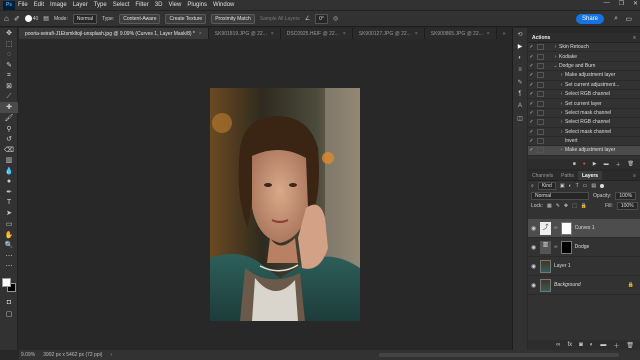 The image size is (640, 360). What do you see at coordinates (584, 57) in the screenshot?
I see `action-item: ✓ › Kodiake` at bounding box center [584, 57].